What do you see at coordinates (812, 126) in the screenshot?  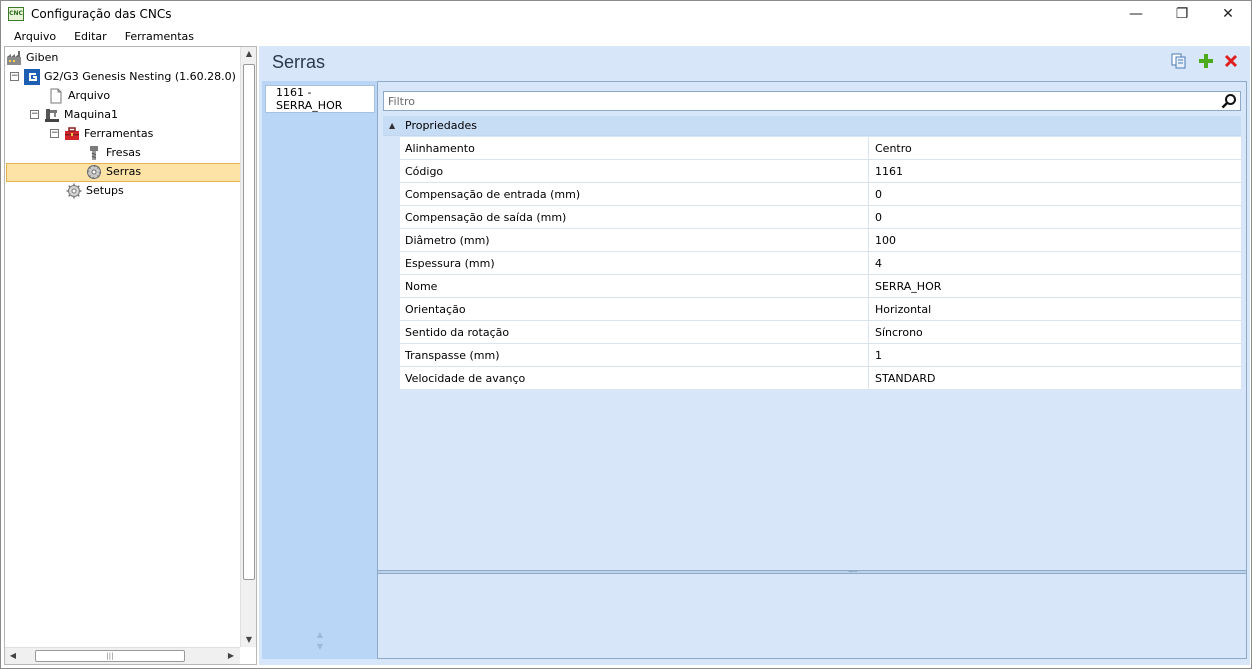 I see `category-header: ▲ Propriedades` at bounding box center [812, 126].